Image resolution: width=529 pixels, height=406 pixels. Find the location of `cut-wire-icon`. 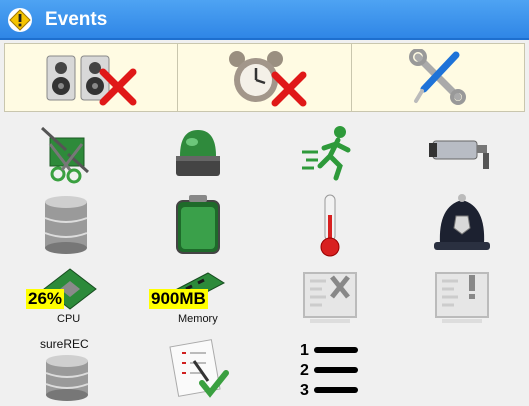

cut-wire-icon is located at coordinates (65, 155).